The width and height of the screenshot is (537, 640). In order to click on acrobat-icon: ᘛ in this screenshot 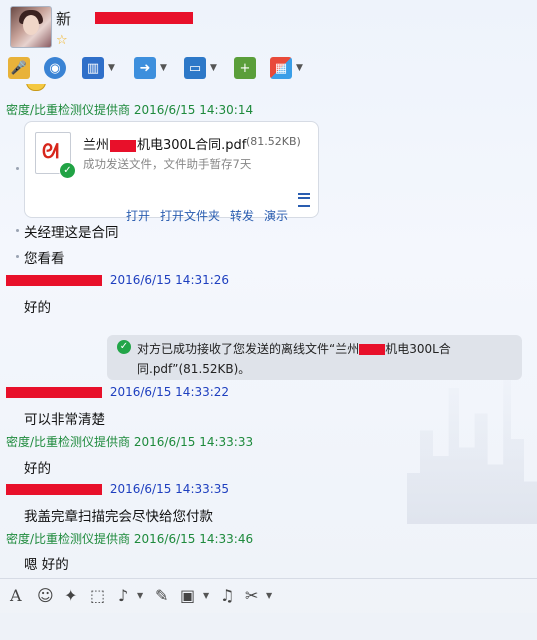, I will do `click(51, 151)`.